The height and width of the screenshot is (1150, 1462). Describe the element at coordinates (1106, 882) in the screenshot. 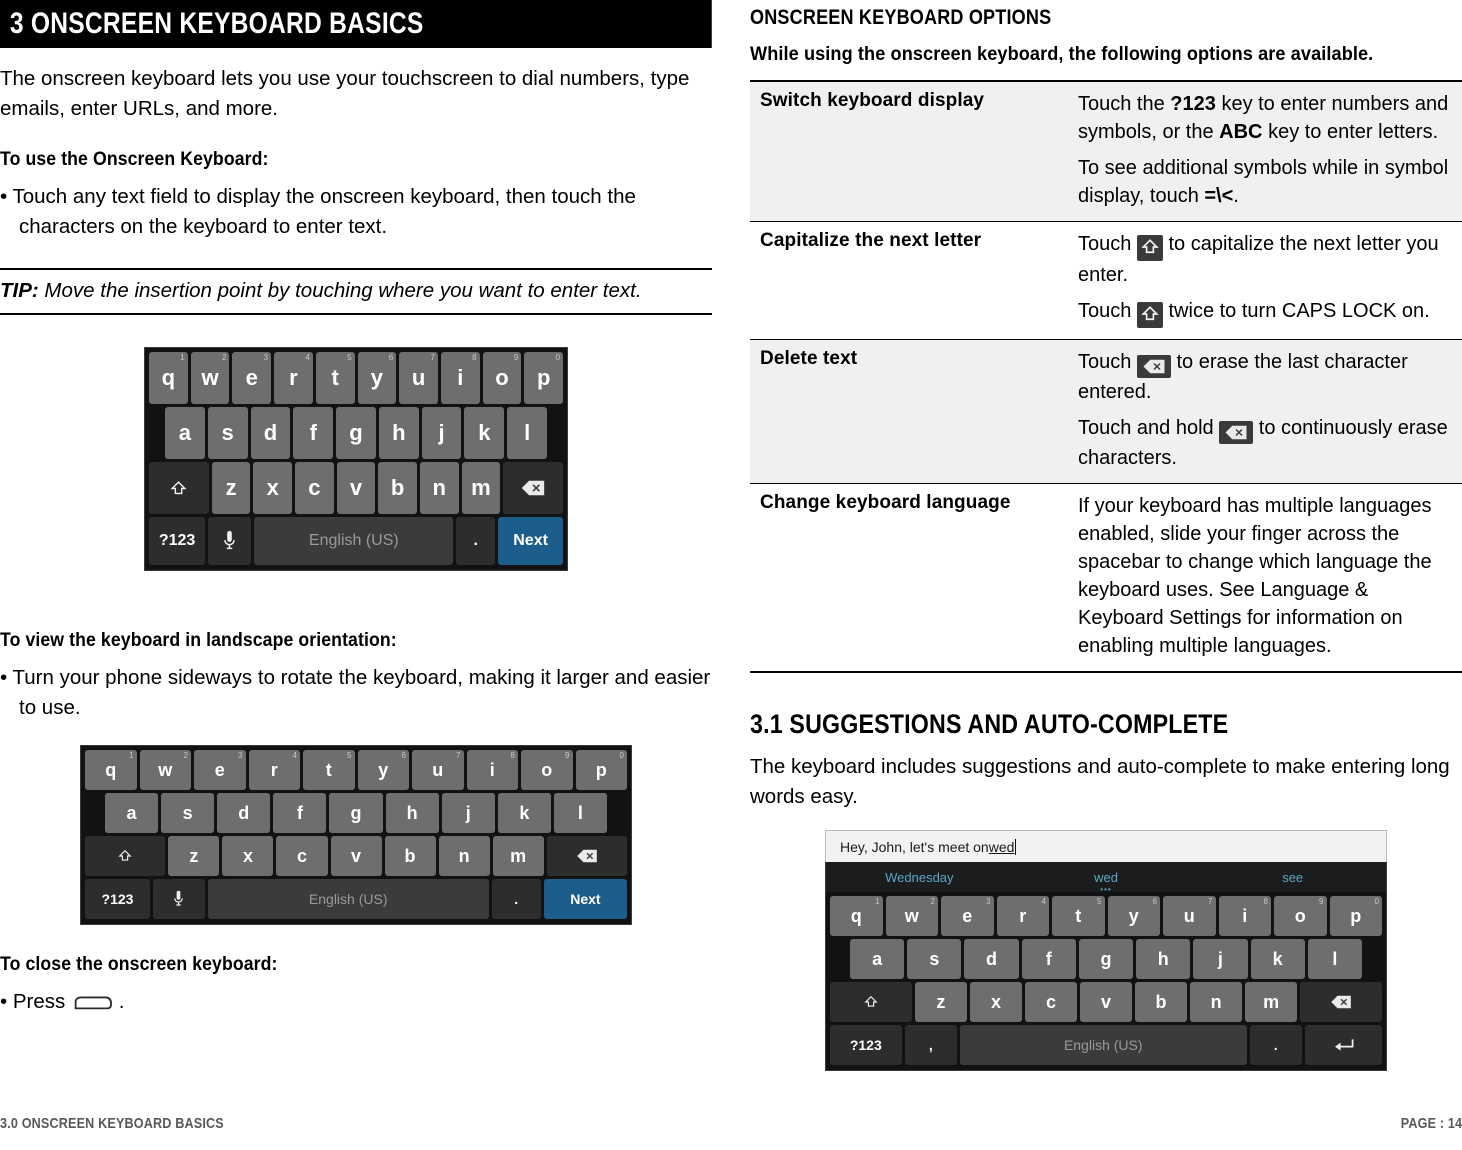

I see `suggestion-item: wed •••` at that location.